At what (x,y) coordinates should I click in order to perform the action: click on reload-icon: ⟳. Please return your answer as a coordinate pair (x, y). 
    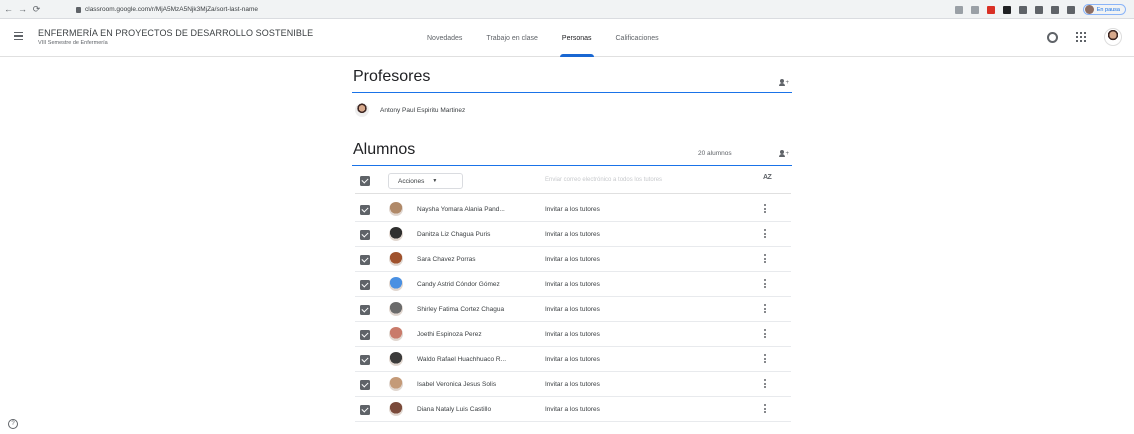
    Looking at the image, I should click on (36, 9).